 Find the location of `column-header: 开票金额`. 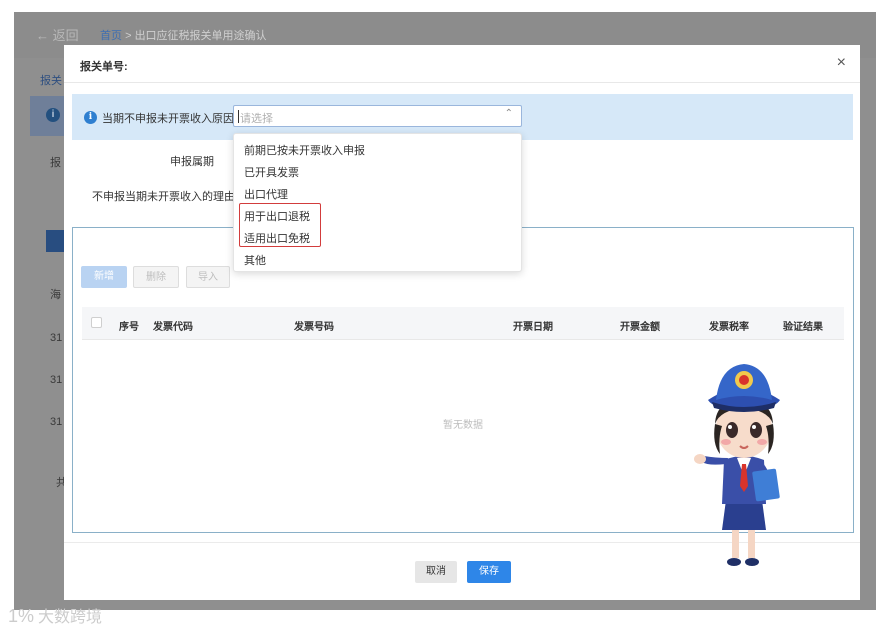

column-header: 开票金额 is located at coordinates (640, 327).